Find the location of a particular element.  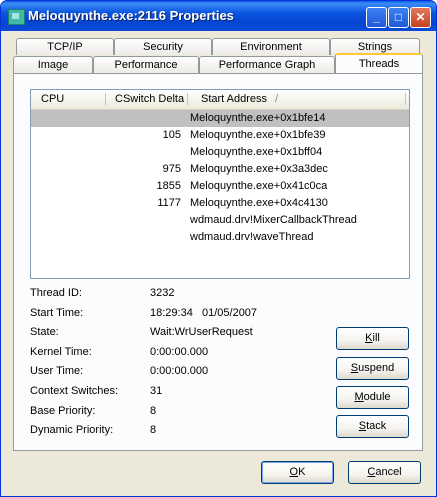

ok-button-accelerator: O is located at coordinates (294, 472).